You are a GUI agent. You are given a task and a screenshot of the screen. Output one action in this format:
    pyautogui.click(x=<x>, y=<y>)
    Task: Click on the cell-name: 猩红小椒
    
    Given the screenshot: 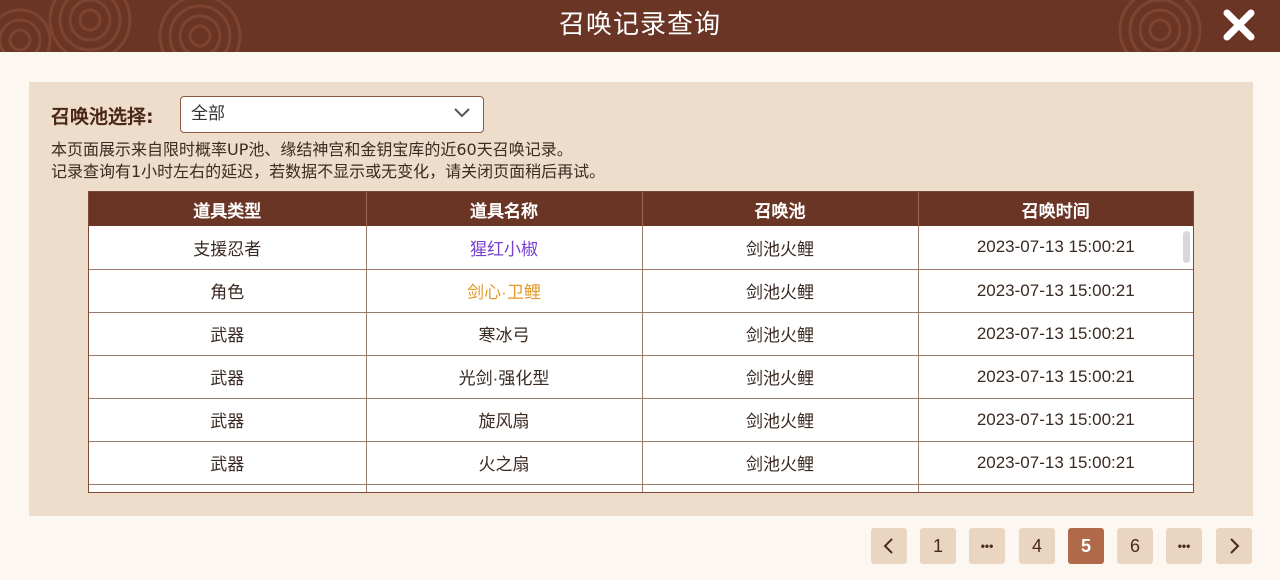 What is the action you would take?
    pyautogui.click(x=504, y=248)
    